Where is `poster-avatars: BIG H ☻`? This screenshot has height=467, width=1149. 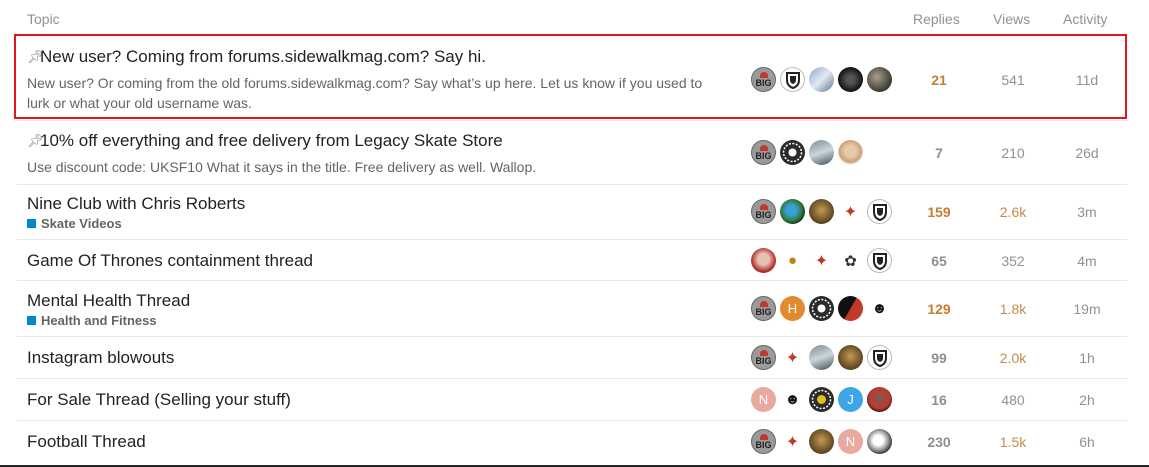 poster-avatars: BIG H ☻ is located at coordinates (826, 308).